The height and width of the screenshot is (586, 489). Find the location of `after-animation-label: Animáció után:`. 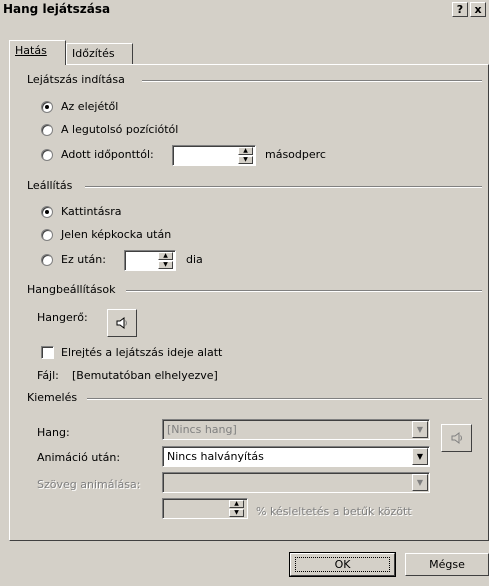

after-animation-label: Animáció után: is located at coordinates (79, 457).